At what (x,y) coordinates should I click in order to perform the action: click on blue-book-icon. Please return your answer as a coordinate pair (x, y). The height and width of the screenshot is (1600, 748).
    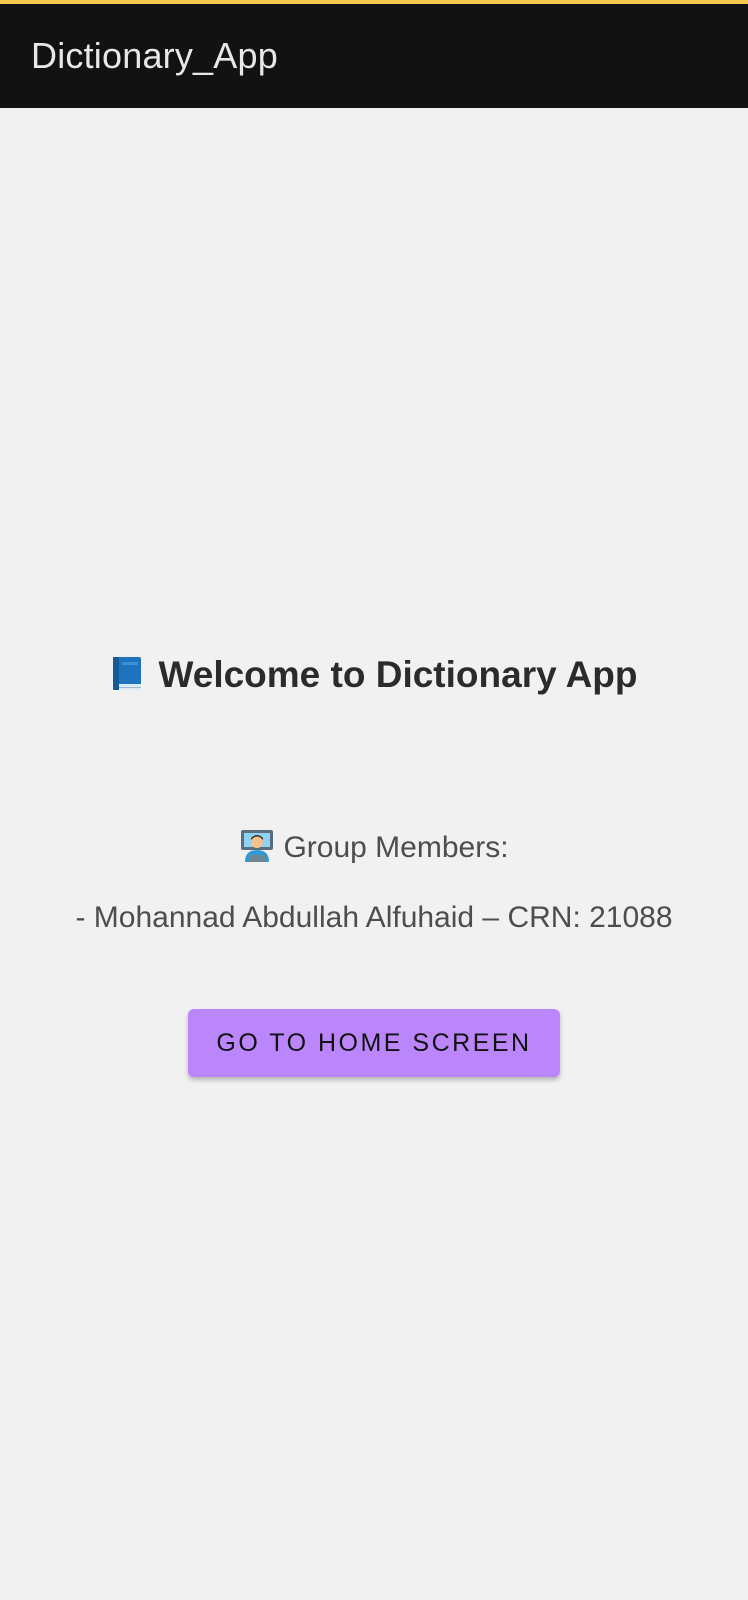
    Looking at the image, I should click on (127, 674).